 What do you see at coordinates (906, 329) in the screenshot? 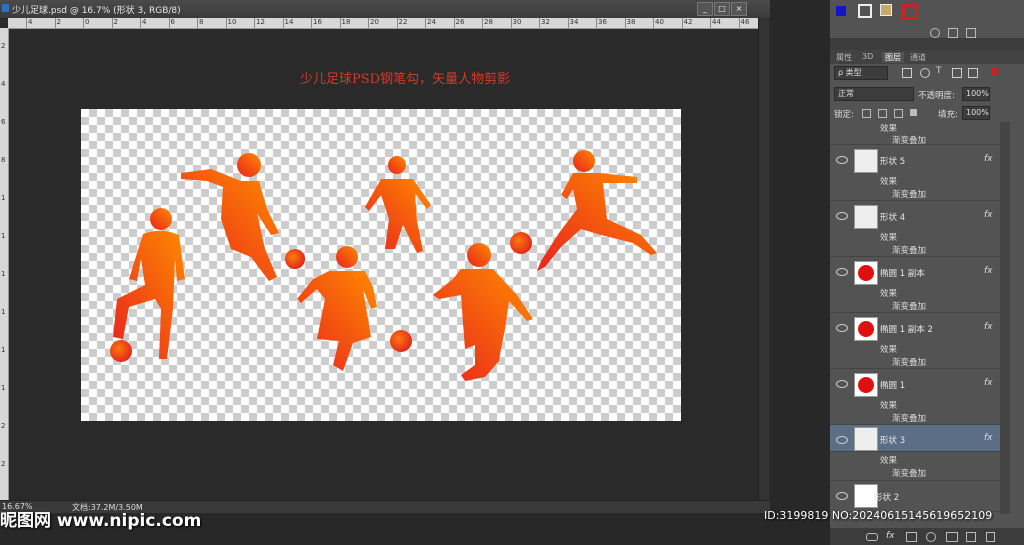
I see `layer-name: 椭圆 1 副本 2` at bounding box center [906, 329].